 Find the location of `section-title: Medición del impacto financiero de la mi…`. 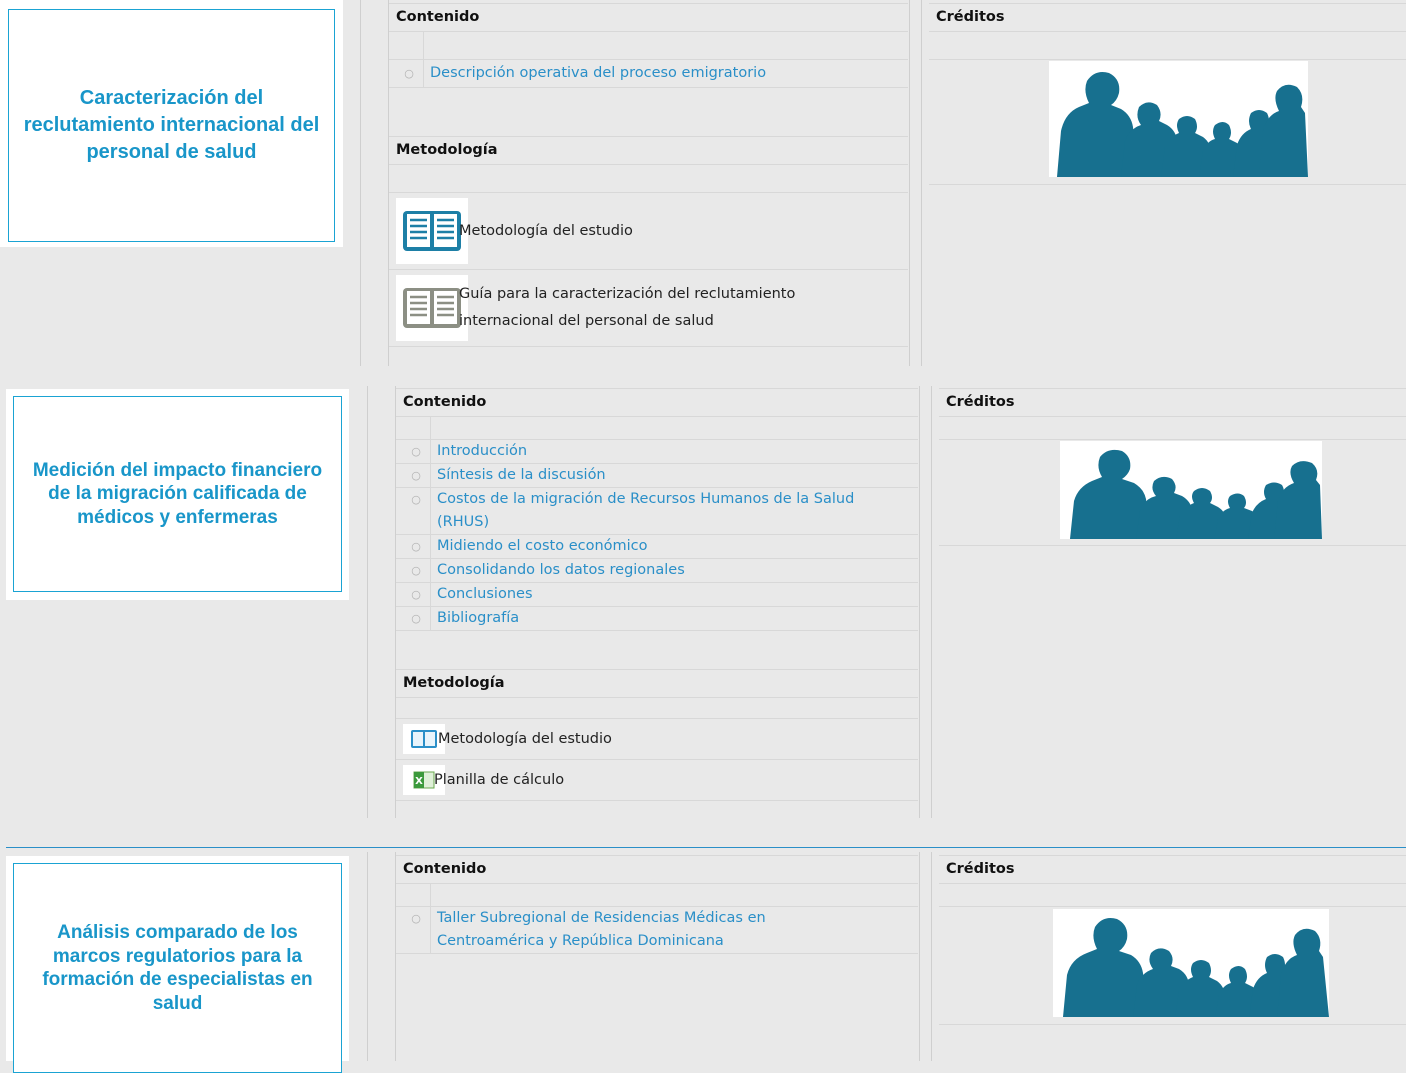

section-title: Medición del impacto financiero de la mi… is located at coordinates (177, 494).